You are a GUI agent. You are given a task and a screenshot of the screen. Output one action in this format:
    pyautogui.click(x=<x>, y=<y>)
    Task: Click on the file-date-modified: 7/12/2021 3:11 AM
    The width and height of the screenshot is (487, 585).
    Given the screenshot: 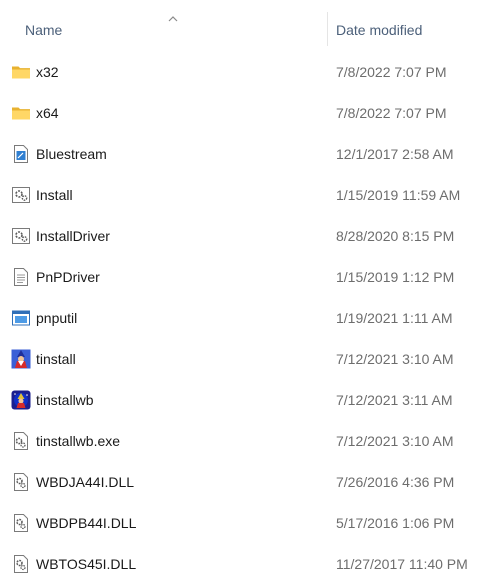 What is the action you would take?
    pyautogui.click(x=394, y=400)
    